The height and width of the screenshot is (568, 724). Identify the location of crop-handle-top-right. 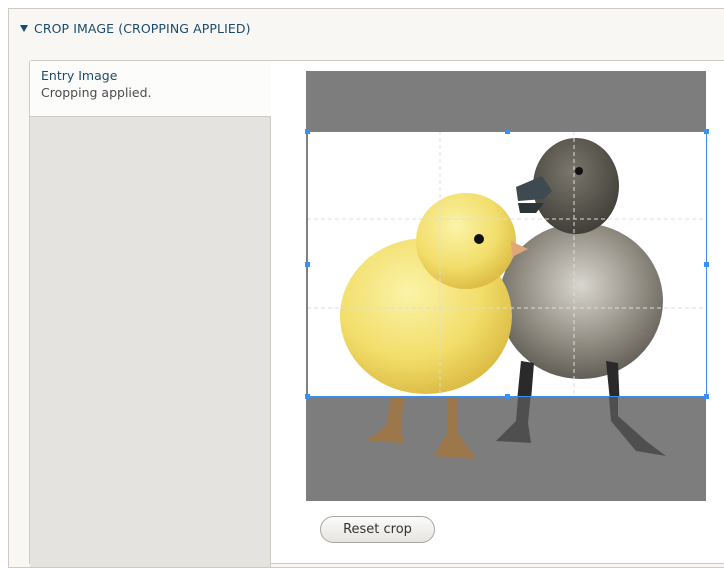
(706, 131).